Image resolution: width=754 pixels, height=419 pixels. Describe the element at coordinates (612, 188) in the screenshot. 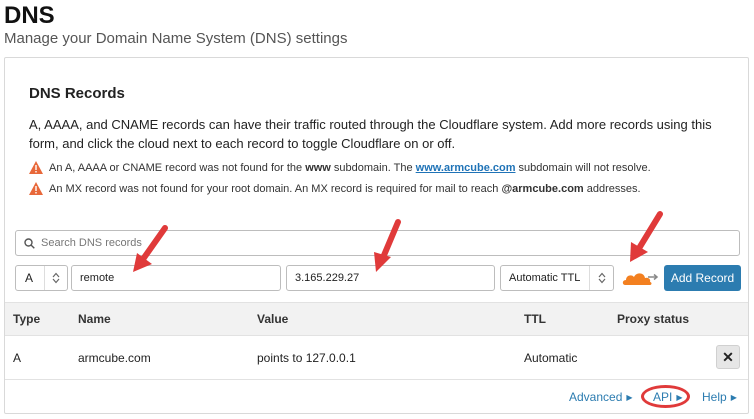

I see `warning-text: addresses.` at that location.